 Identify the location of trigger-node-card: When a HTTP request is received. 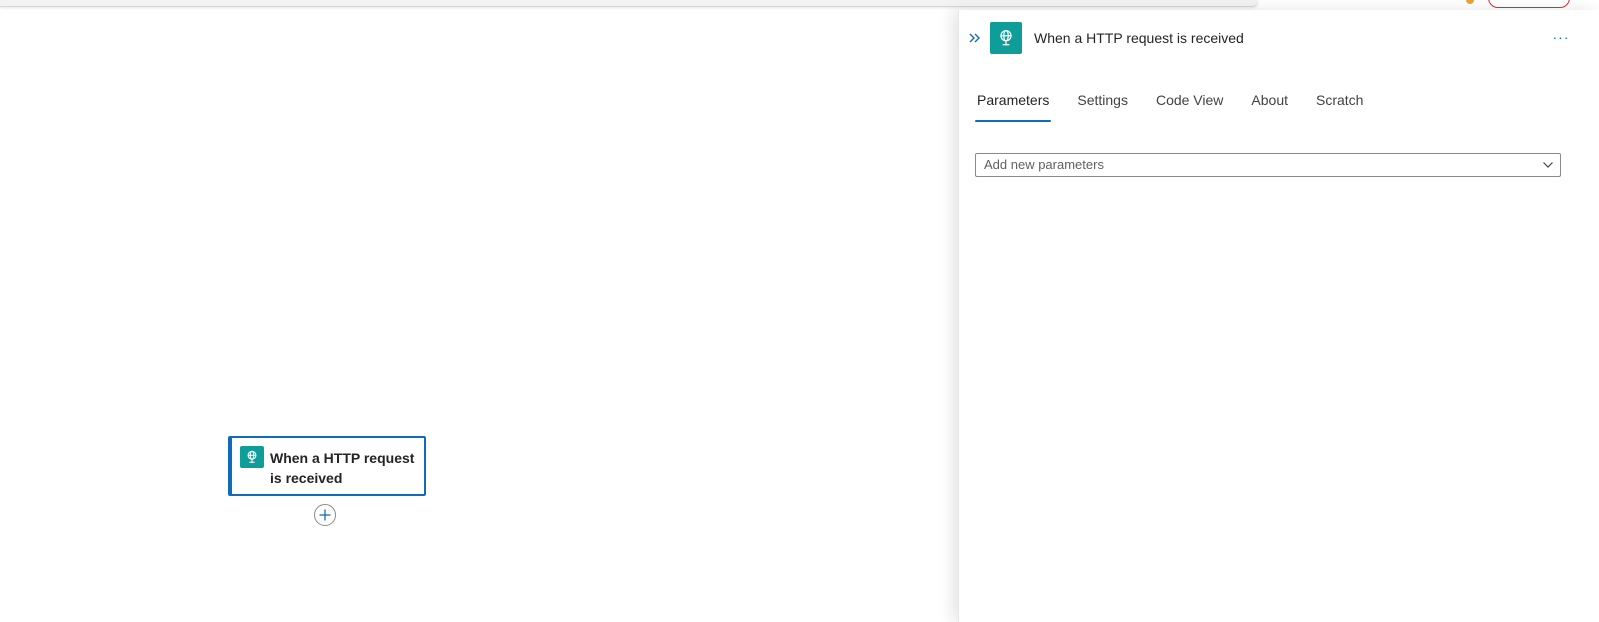
(327, 466).